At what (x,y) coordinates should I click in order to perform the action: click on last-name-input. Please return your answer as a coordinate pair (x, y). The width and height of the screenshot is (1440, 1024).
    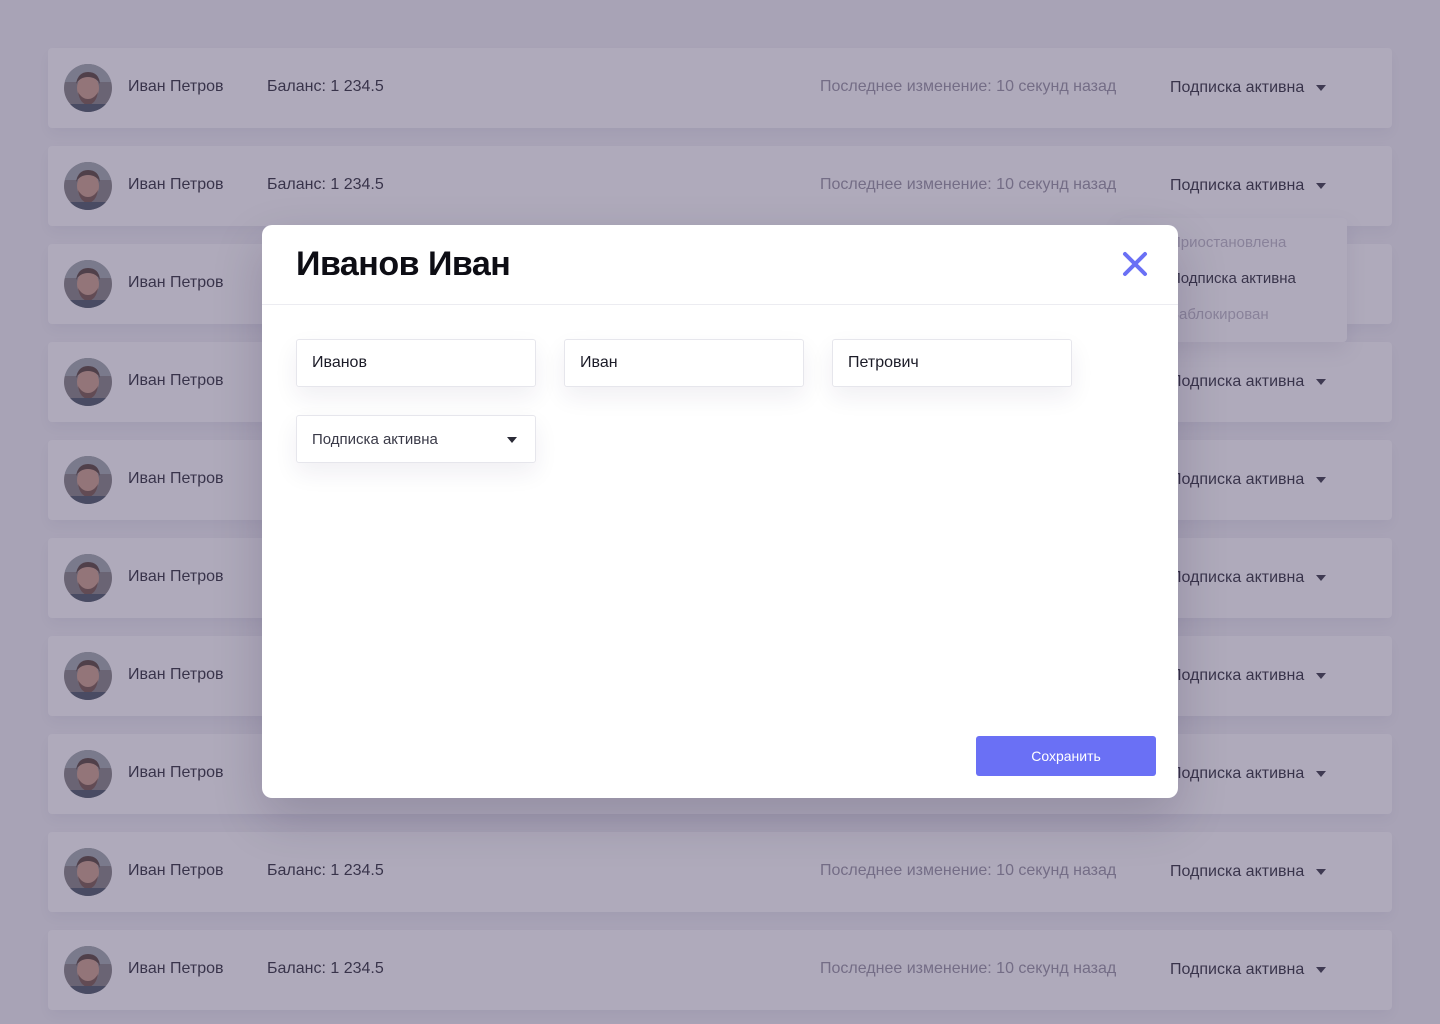
    Looking at the image, I should click on (416, 363).